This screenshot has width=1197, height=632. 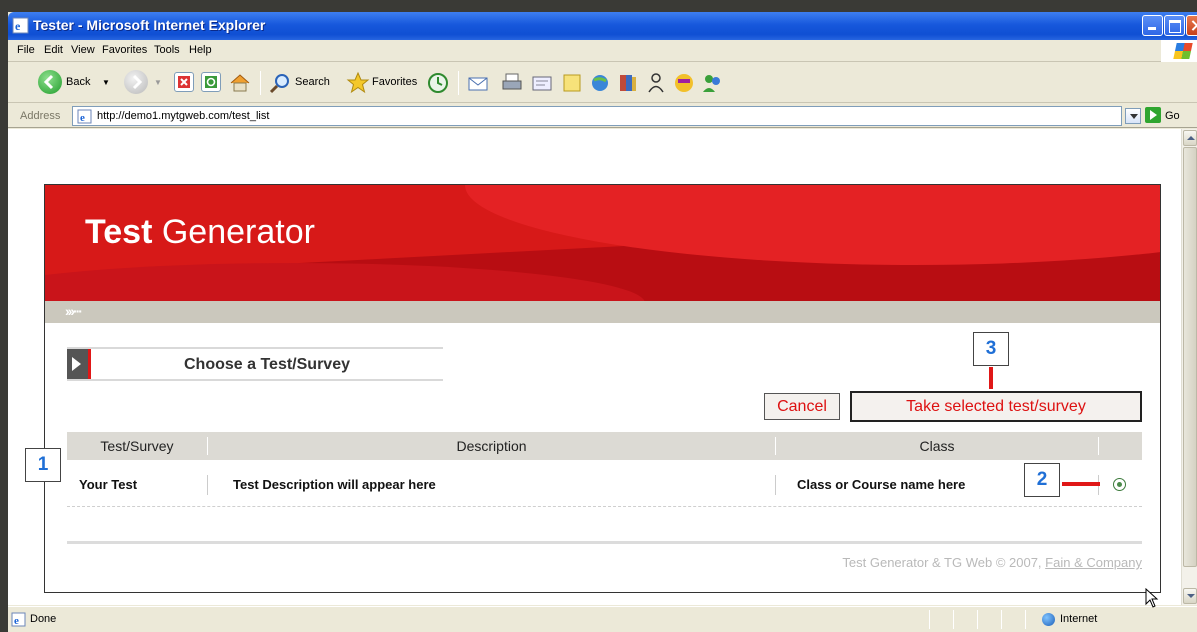 What do you see at coordinates (1081, 484) in the screenshot?
I see `callout-2-pointer` at bounding box center [1081, 484].